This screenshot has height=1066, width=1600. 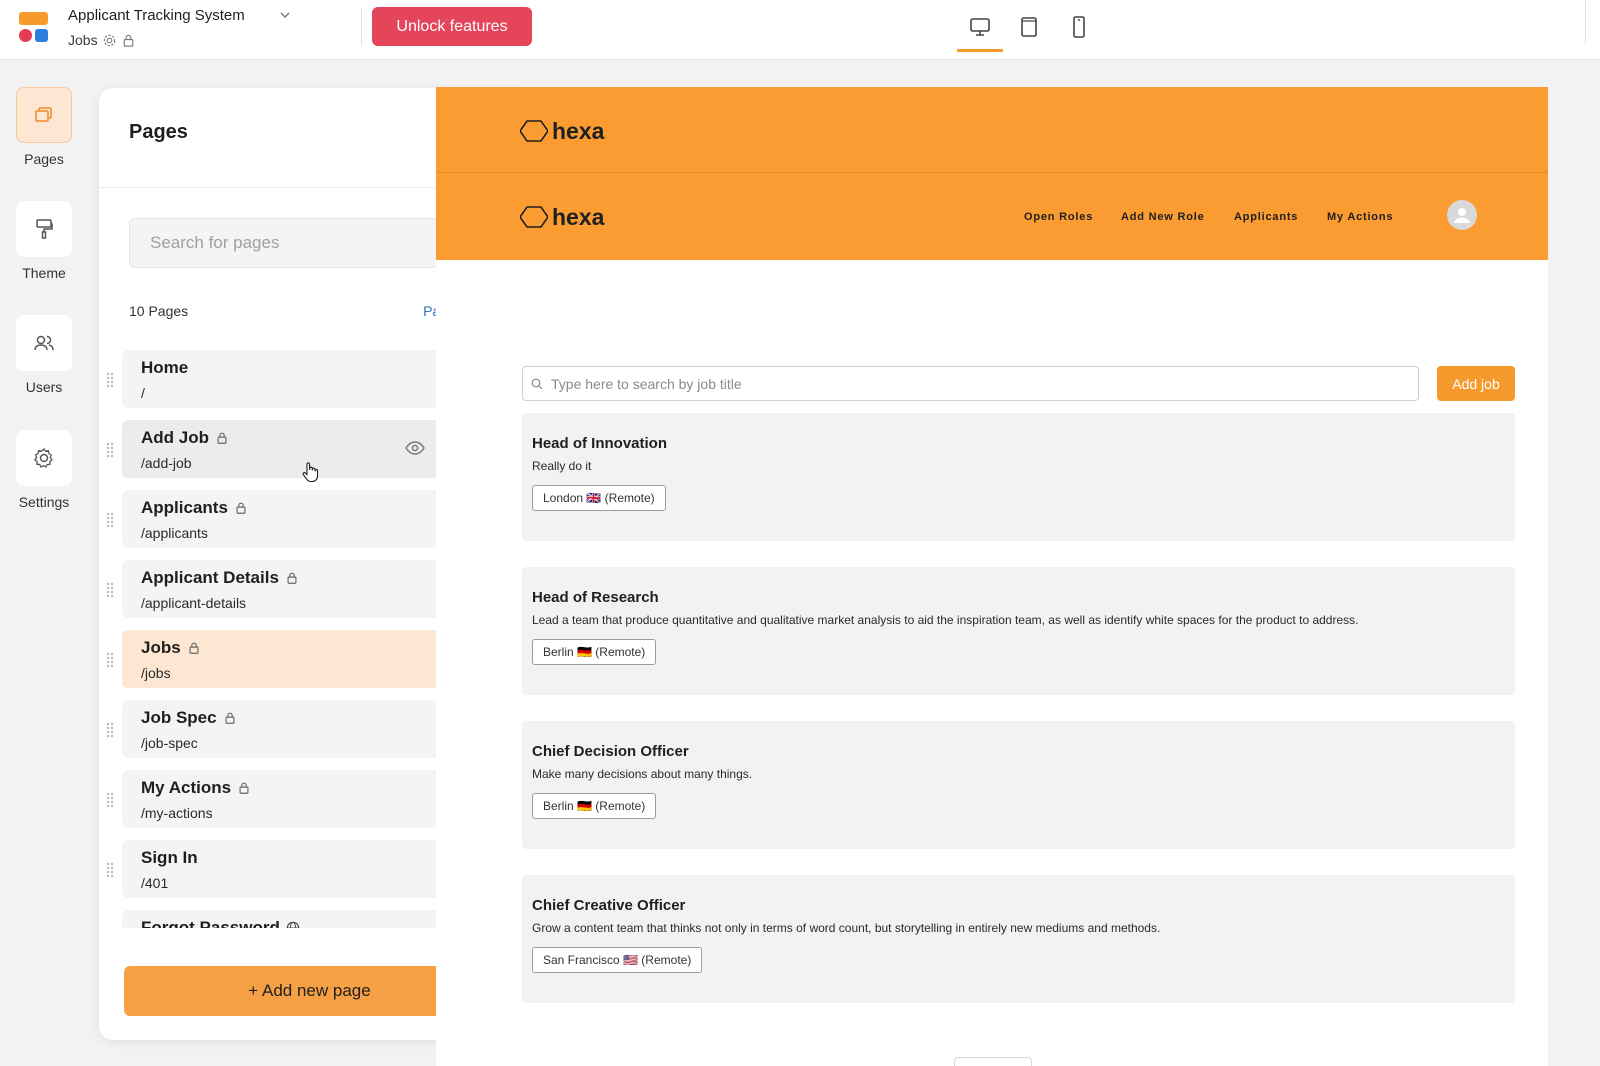 I want to click on rail-label: Pages, so click(x=44, y=159).